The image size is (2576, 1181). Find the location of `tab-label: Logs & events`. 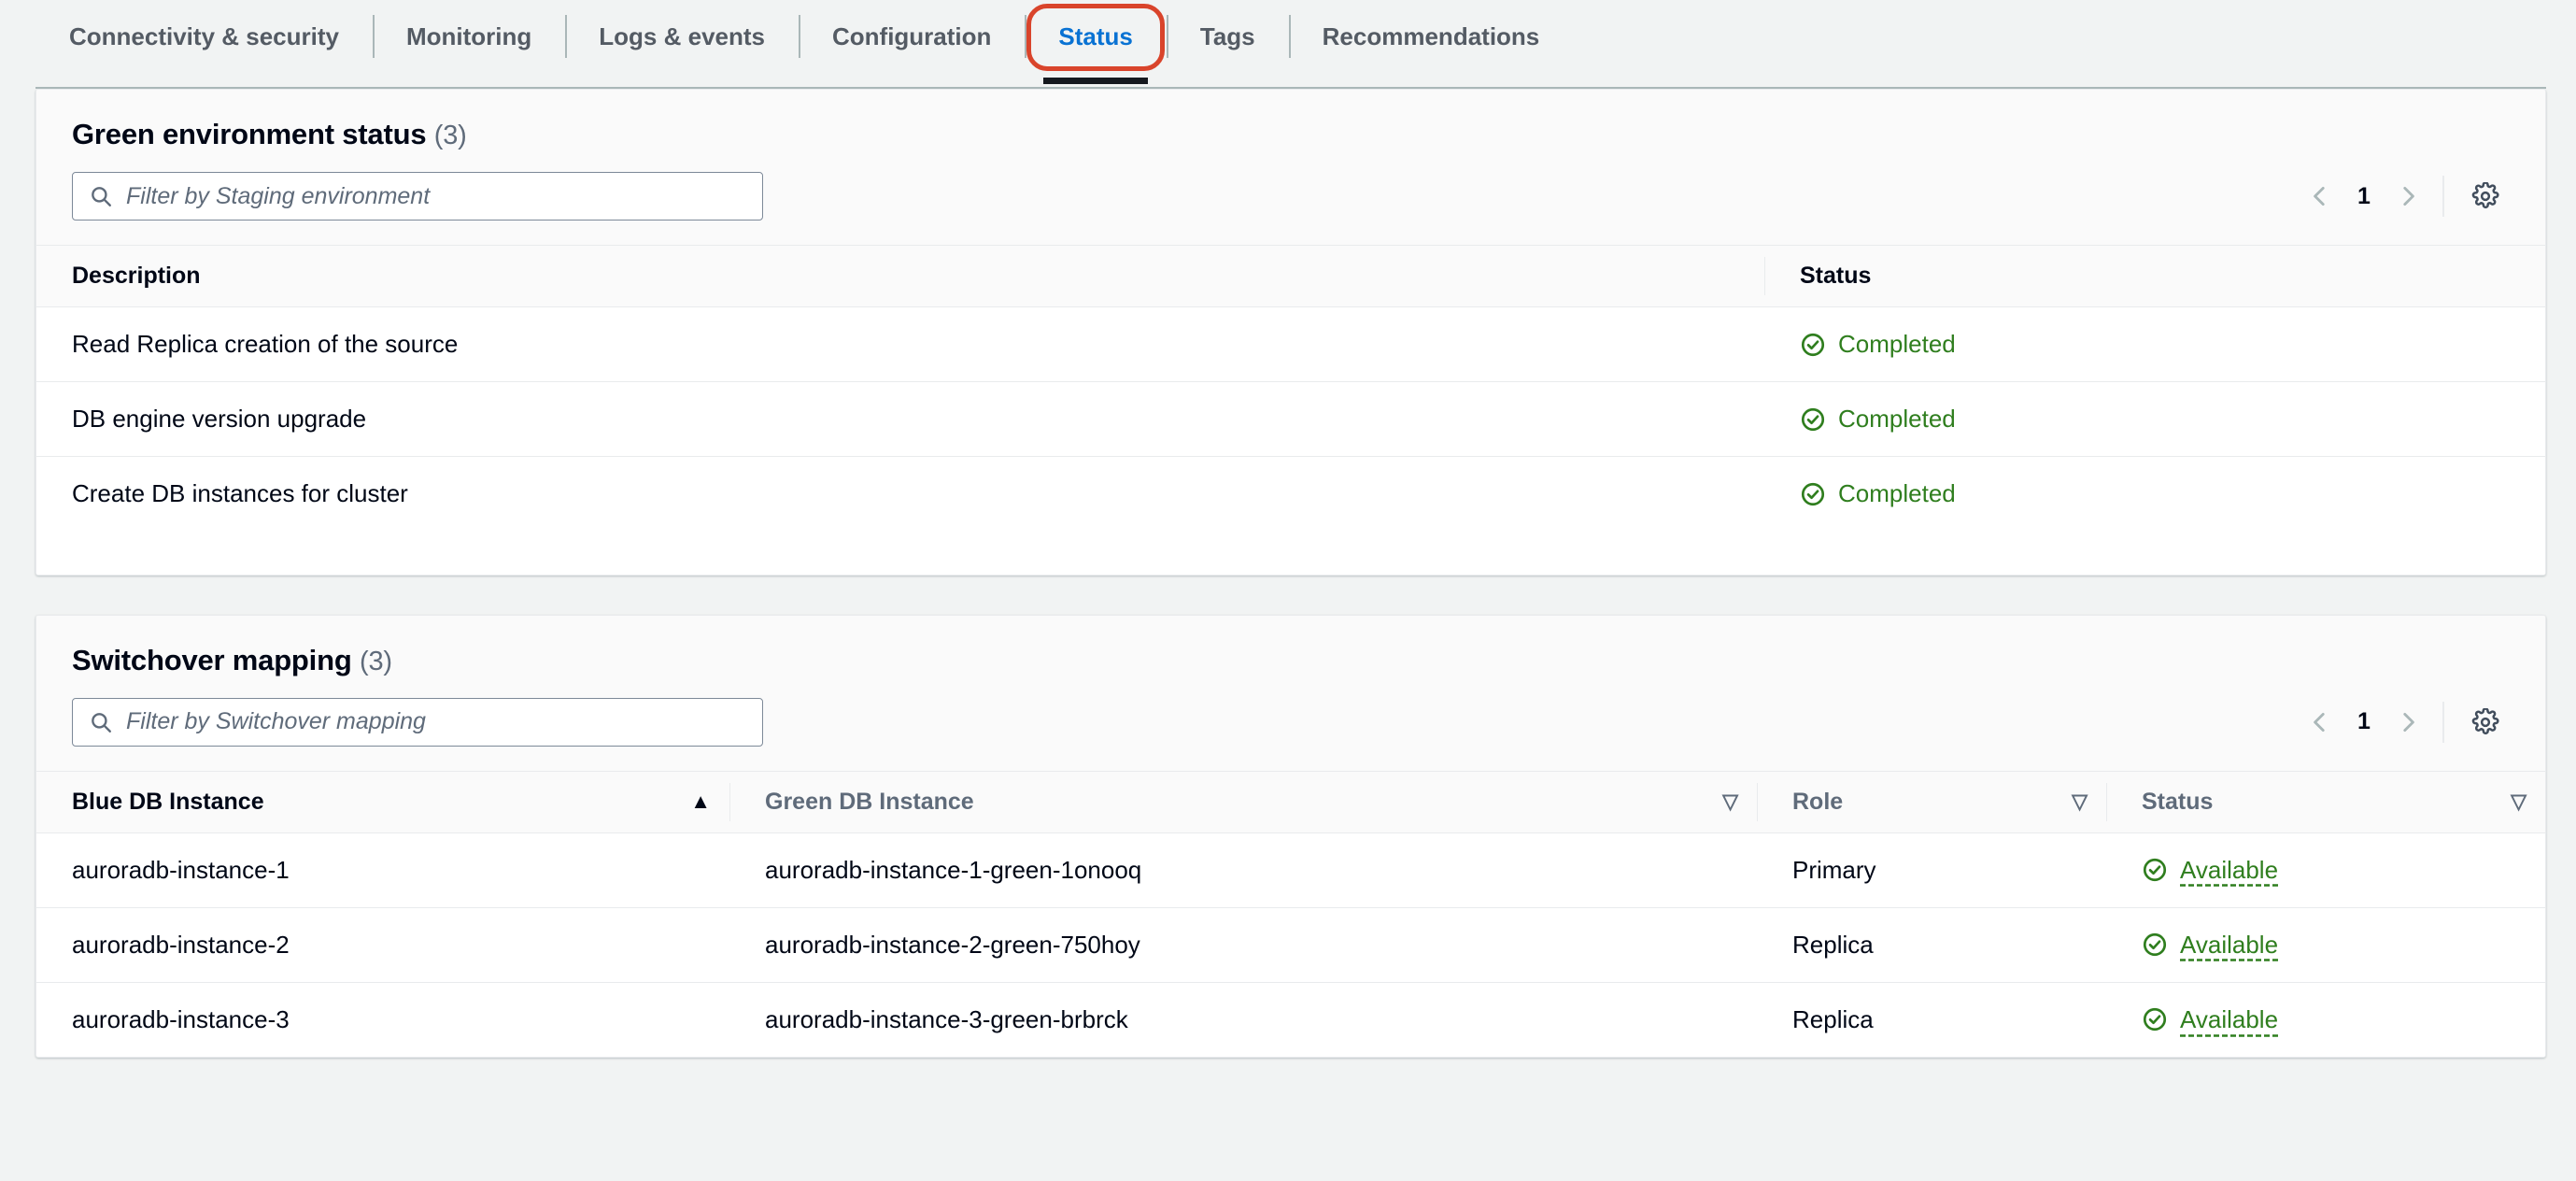

tab-label: Logs & events is located at coordinates (682, 35).